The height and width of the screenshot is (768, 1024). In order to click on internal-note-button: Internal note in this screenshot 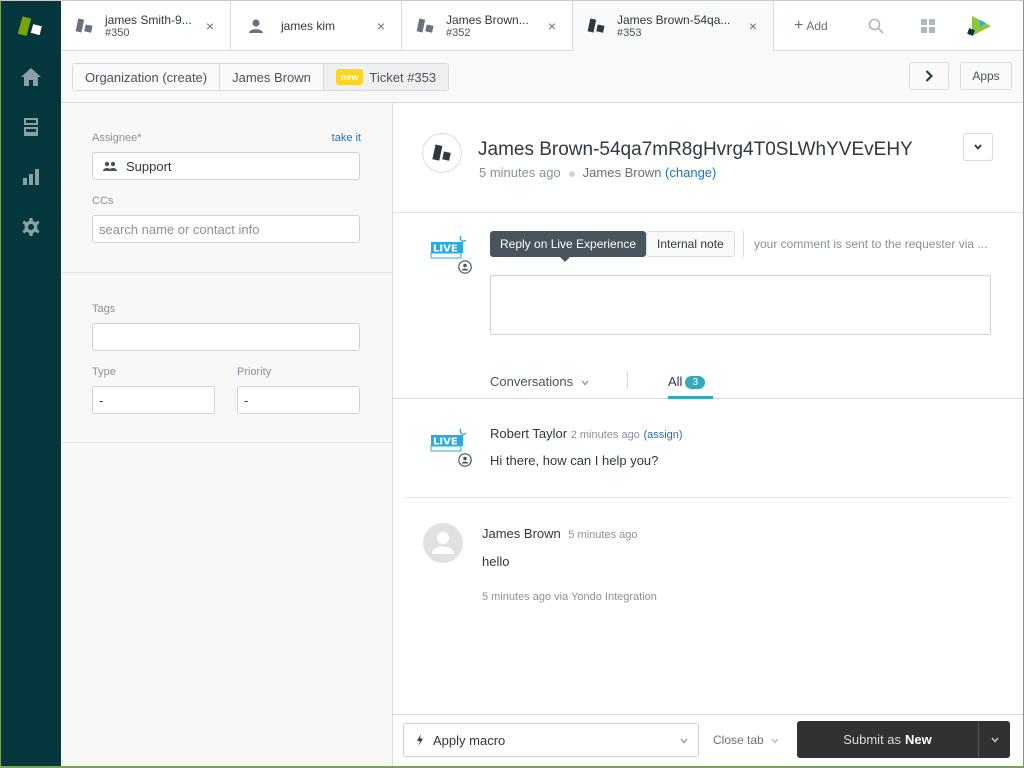, I will do `click(690, 244)`.